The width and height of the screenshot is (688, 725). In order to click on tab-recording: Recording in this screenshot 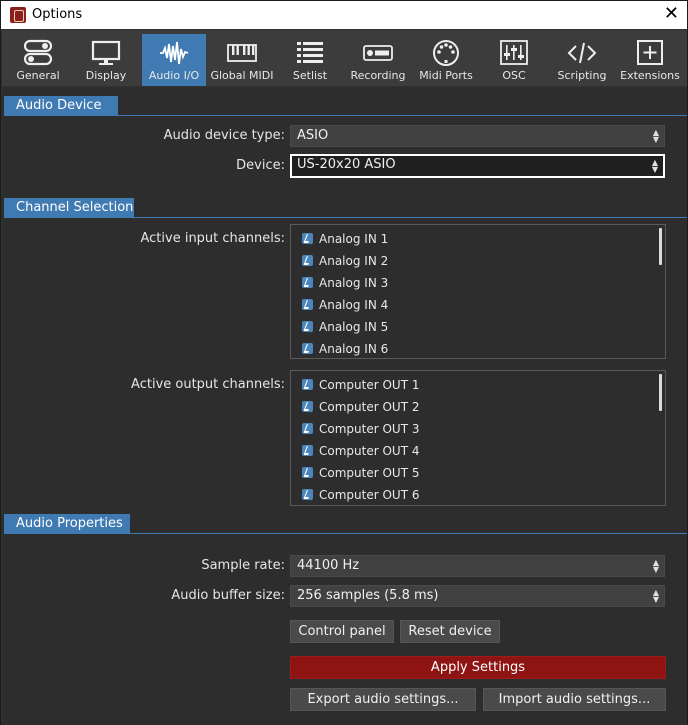, I will do `click(378, 60)`.